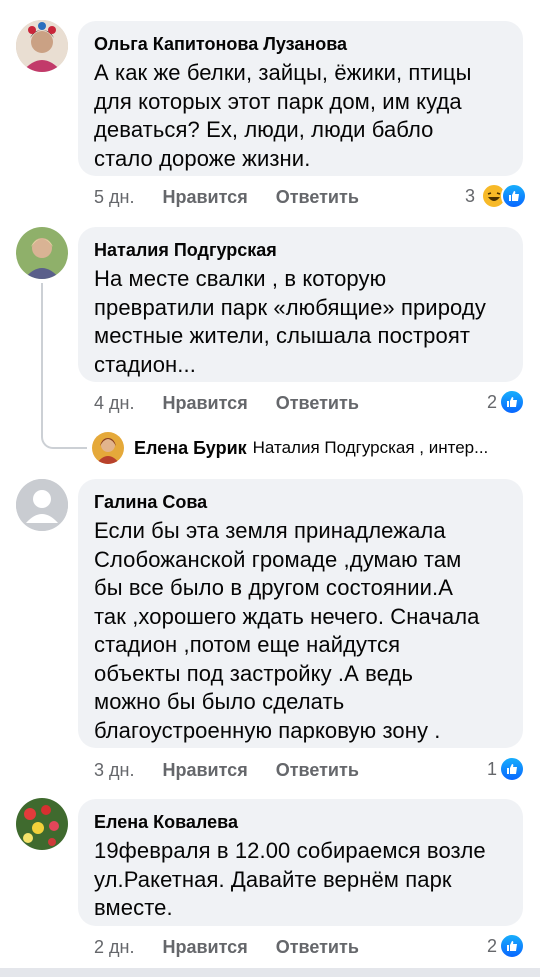  I want to click on comment-author: Наталия Подгурская, so click(301, 250).